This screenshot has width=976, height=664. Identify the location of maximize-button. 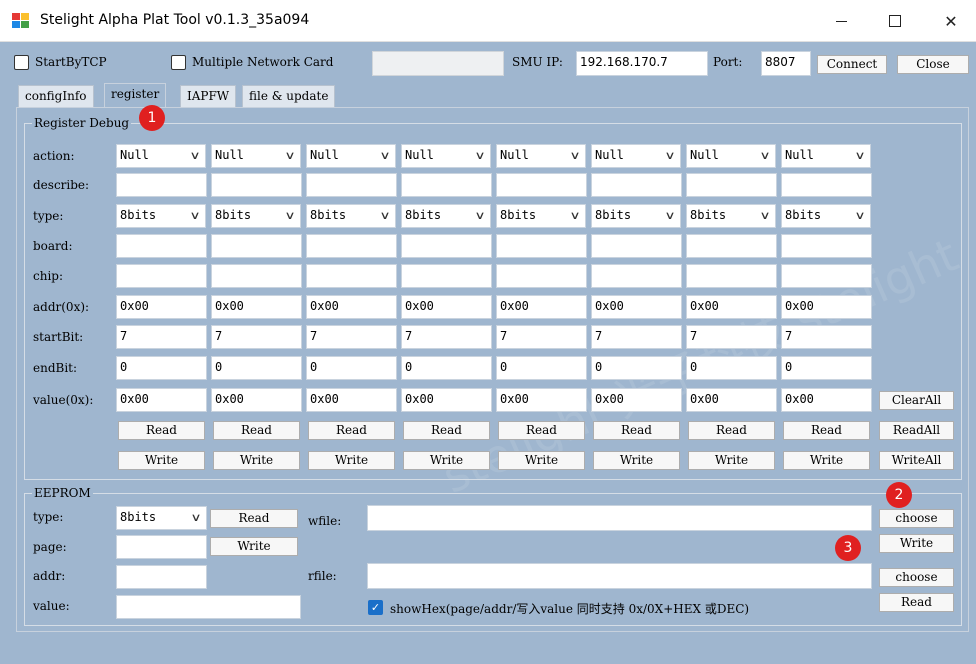
(895, 21).